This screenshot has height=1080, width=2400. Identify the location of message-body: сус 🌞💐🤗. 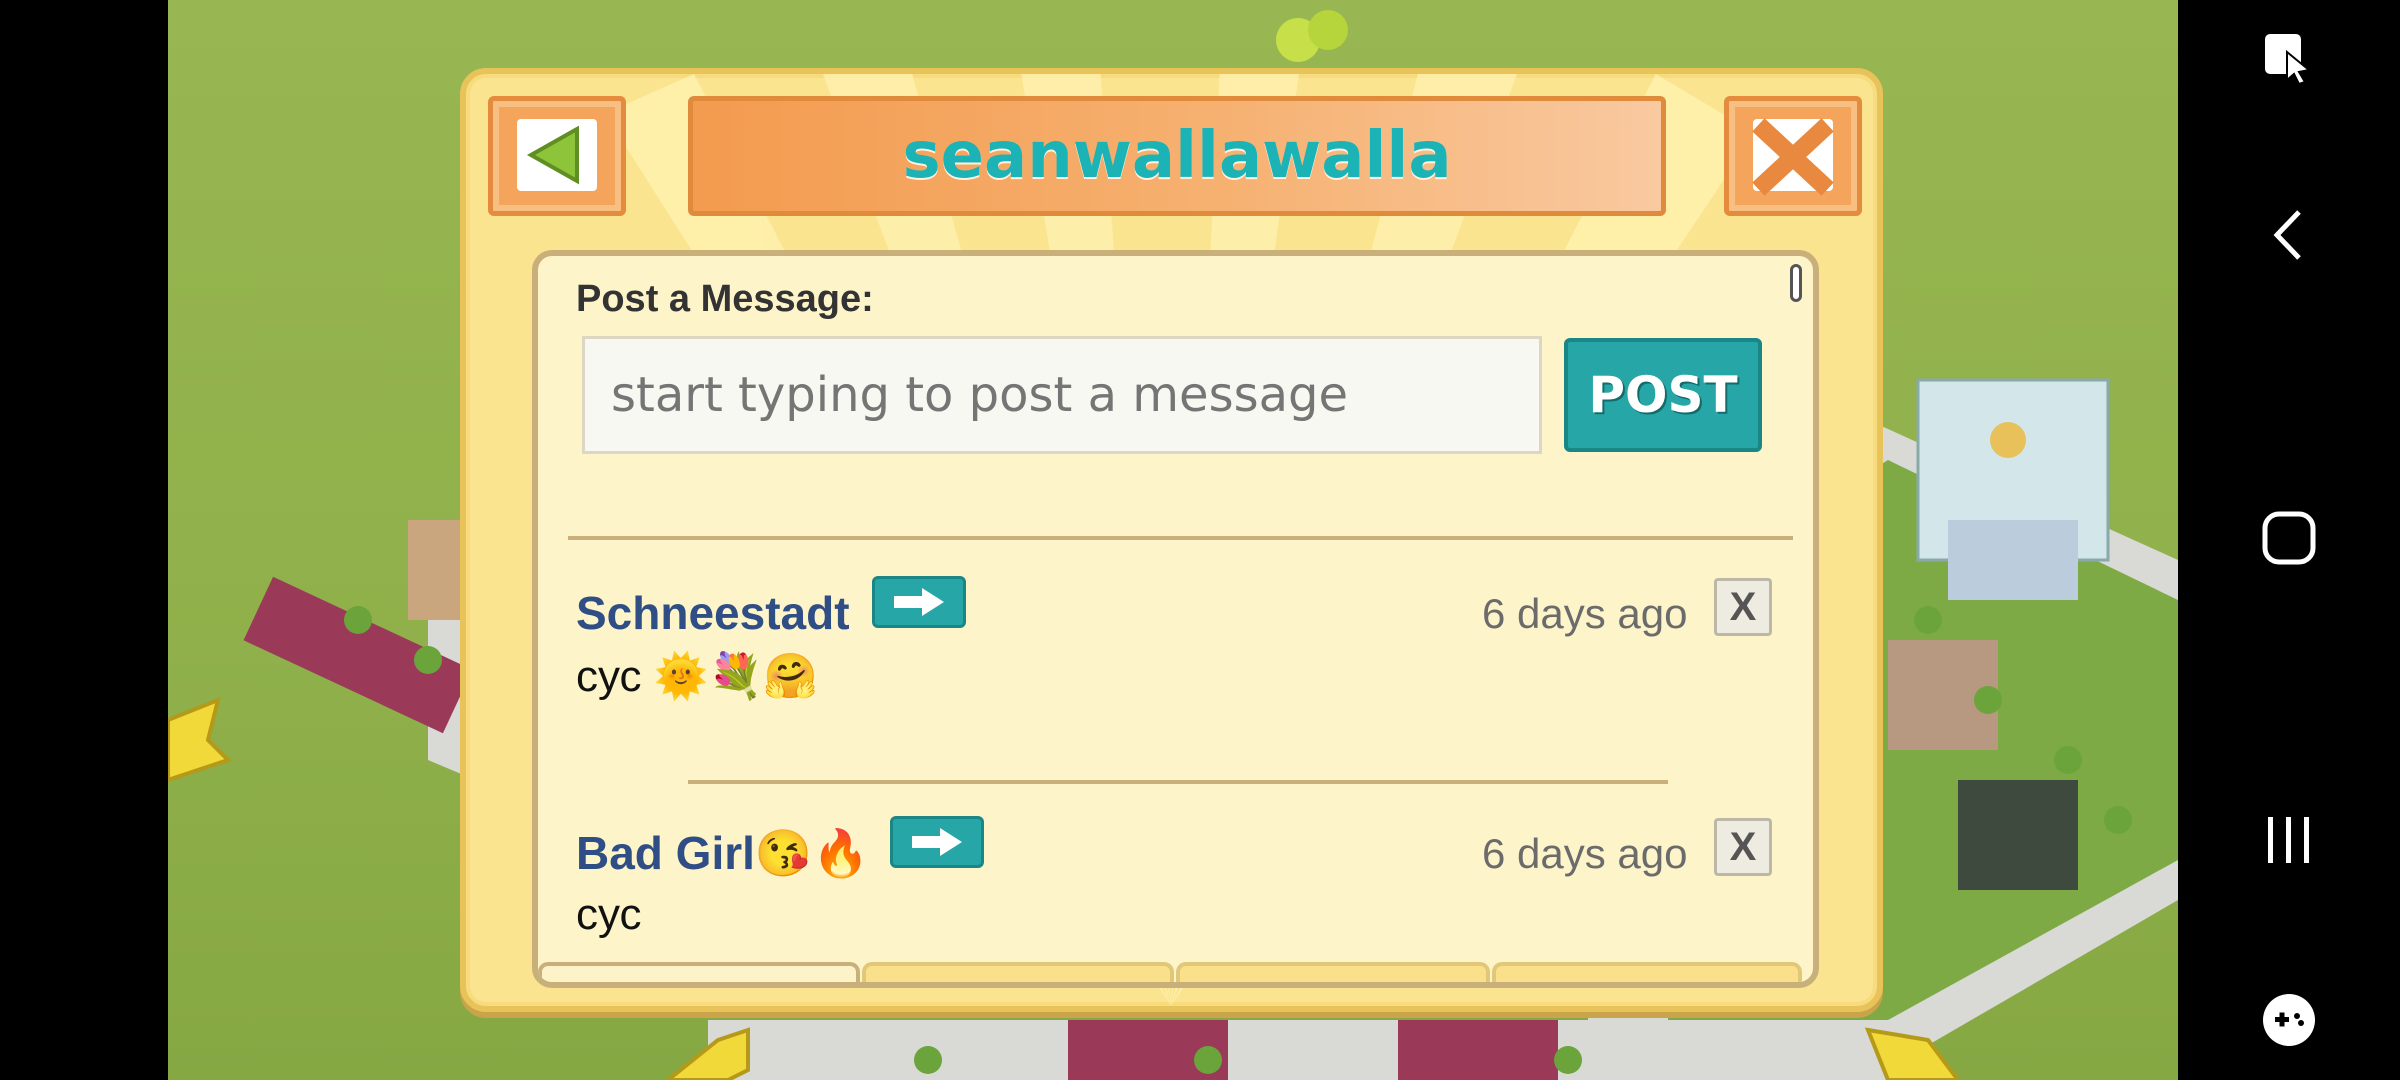
(697, 676).